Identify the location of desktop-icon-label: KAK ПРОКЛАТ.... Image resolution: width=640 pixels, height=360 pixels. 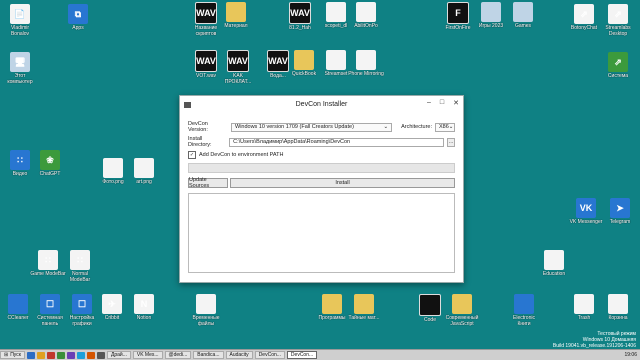
(238, 79).